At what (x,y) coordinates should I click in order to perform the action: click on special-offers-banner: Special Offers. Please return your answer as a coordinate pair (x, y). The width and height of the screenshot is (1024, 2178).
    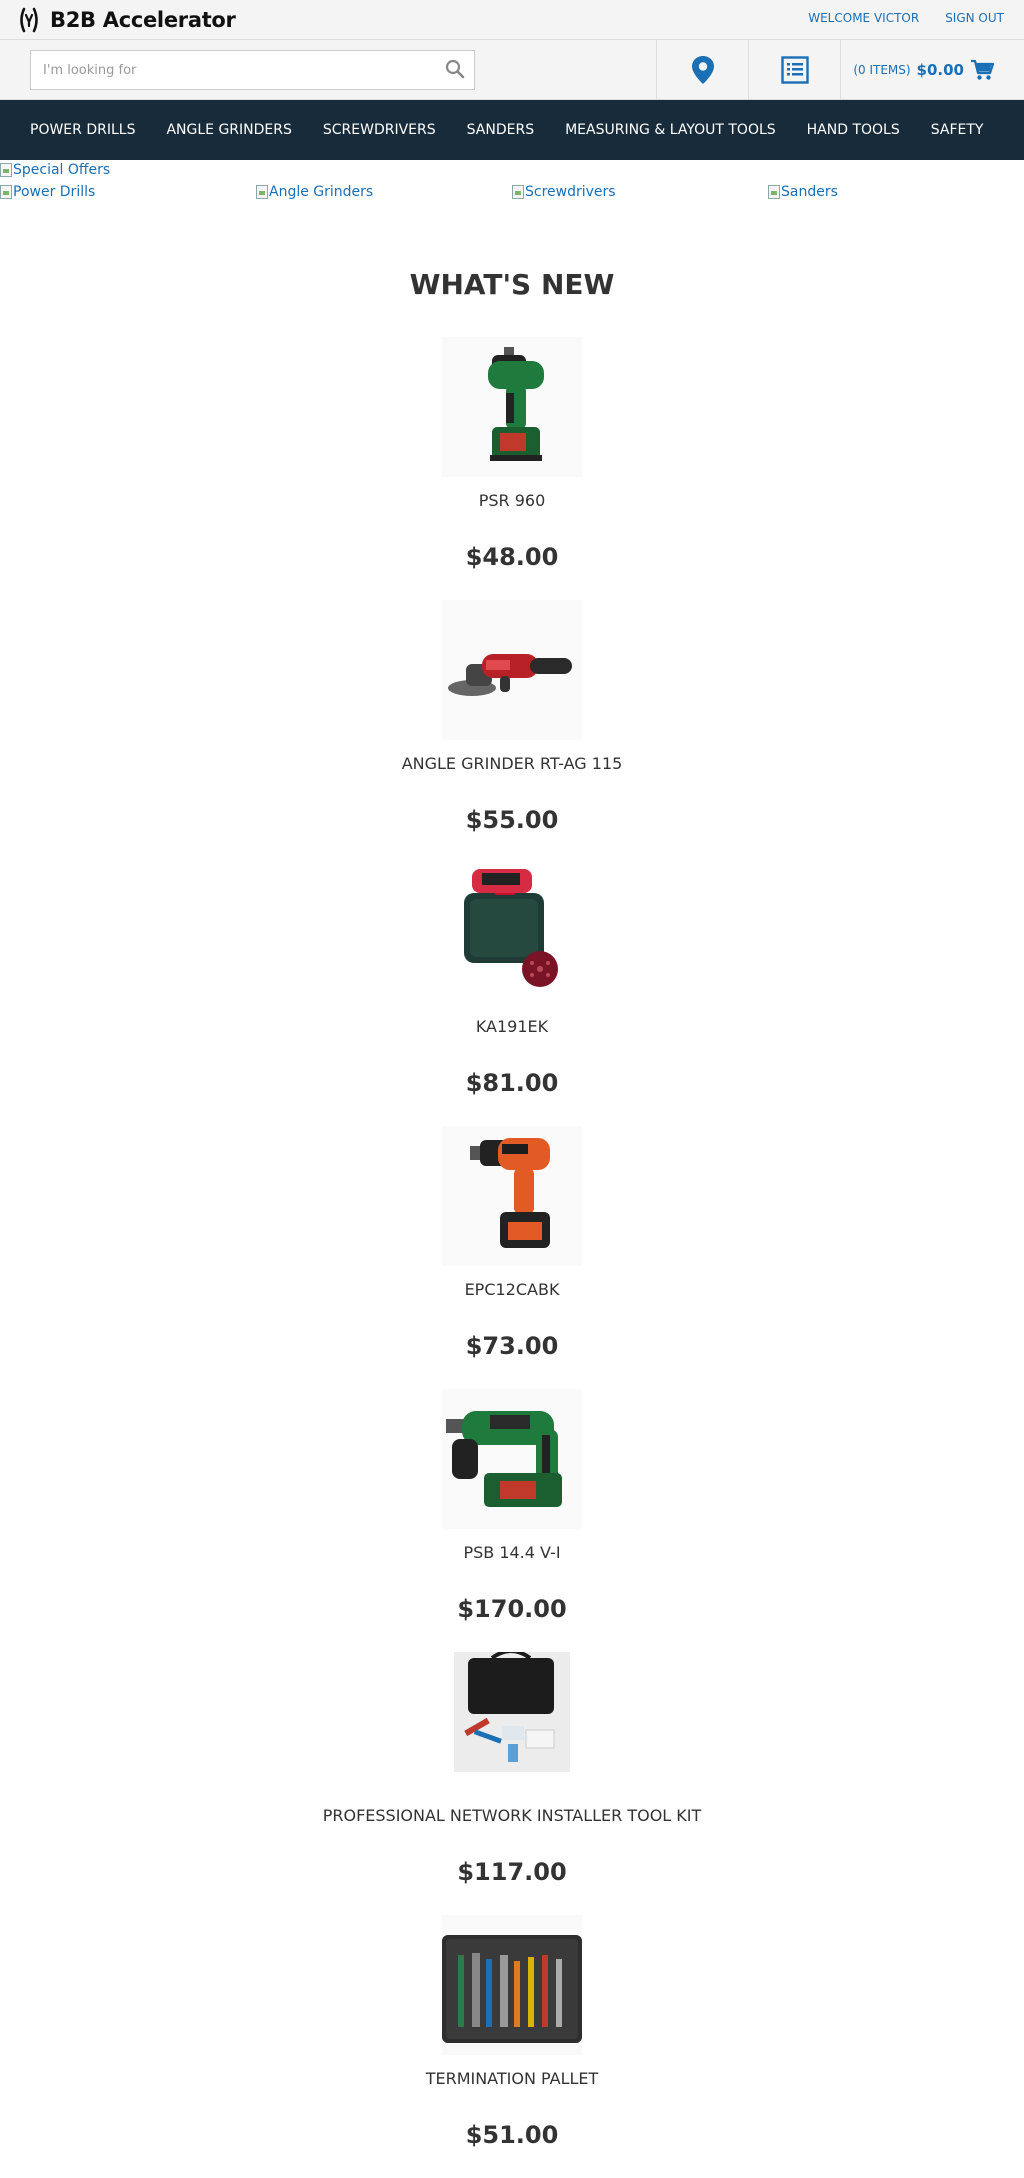
    Looking at the image, I should click on (55, 170).